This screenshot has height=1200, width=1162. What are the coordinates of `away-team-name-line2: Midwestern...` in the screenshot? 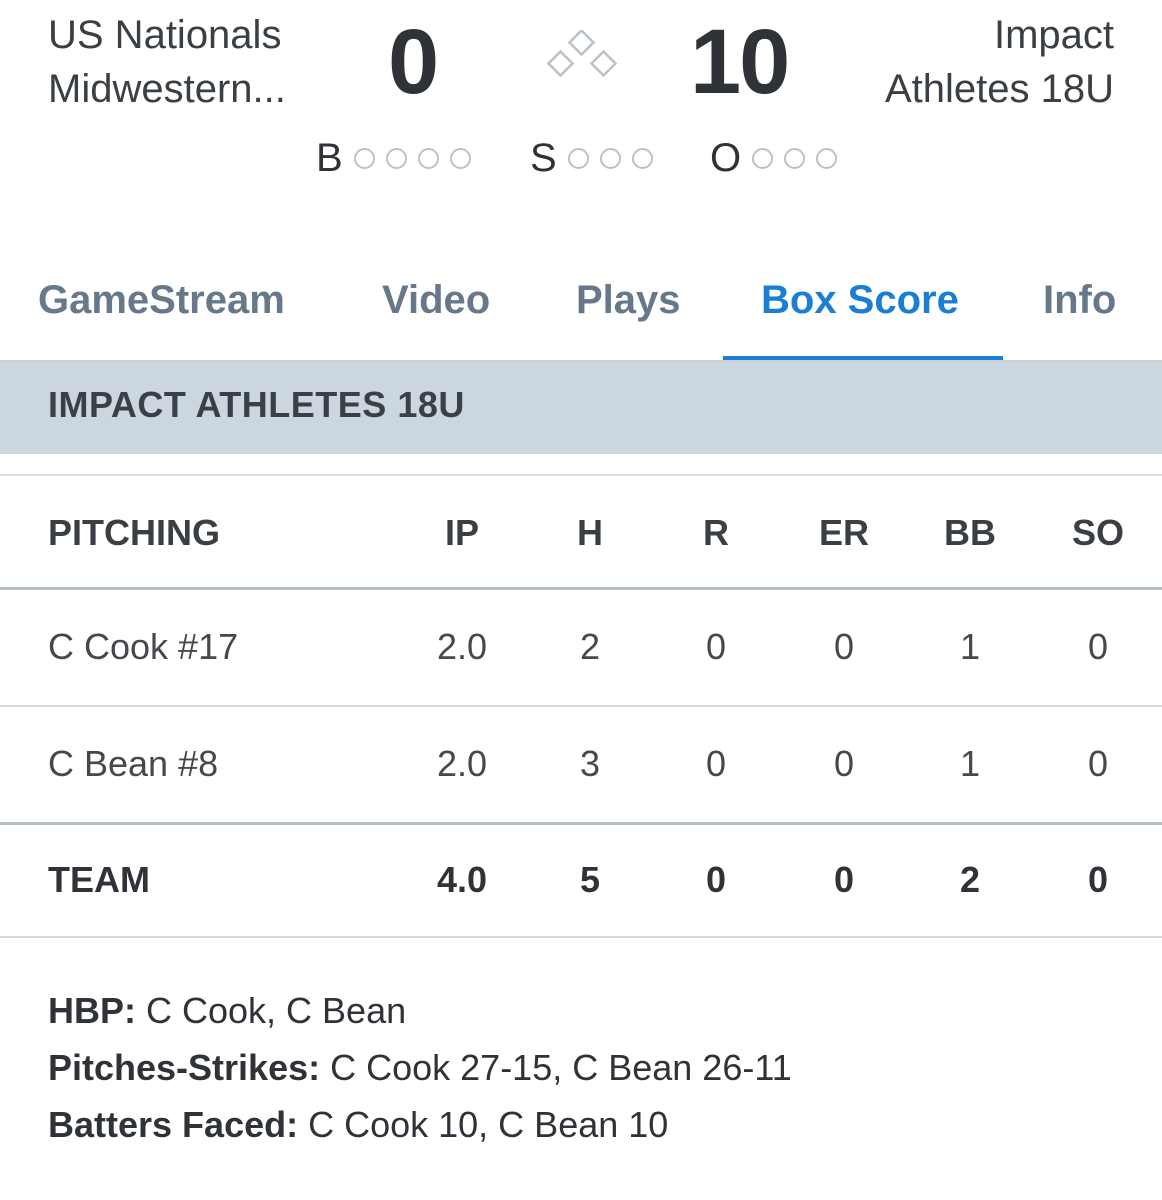 It's located at (167, 89).